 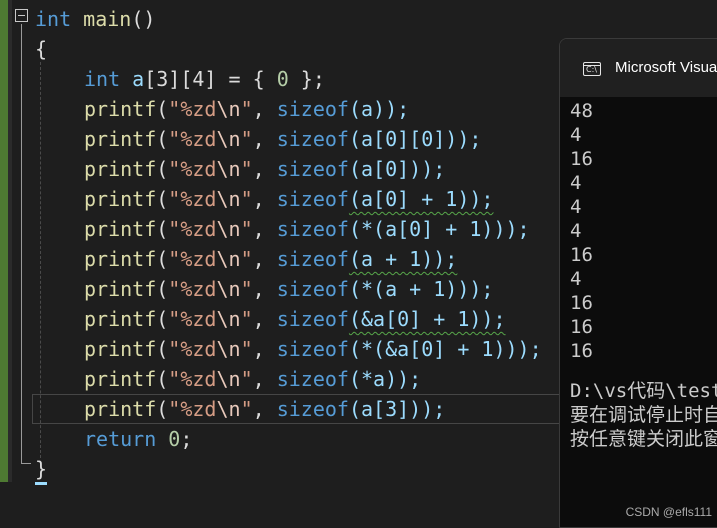 I want to click on return-semicolon: ;, so click(x=186, y=439).